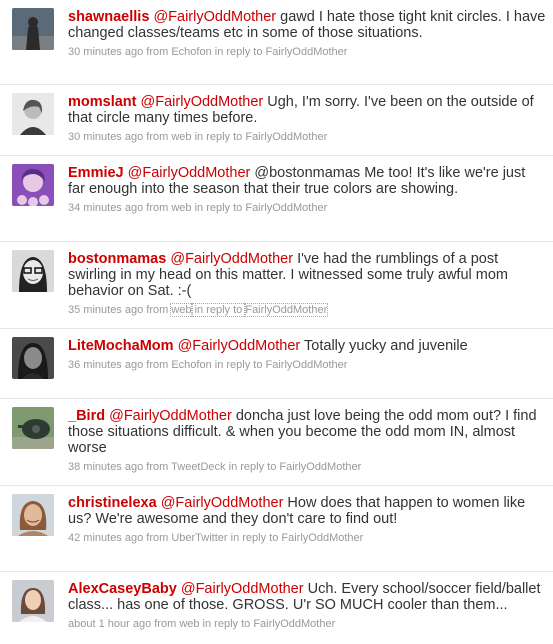  Describe the element at coordinates (105, 310) in the screenshot. I see `timestamp-link: 35 minutes ago` at that location.